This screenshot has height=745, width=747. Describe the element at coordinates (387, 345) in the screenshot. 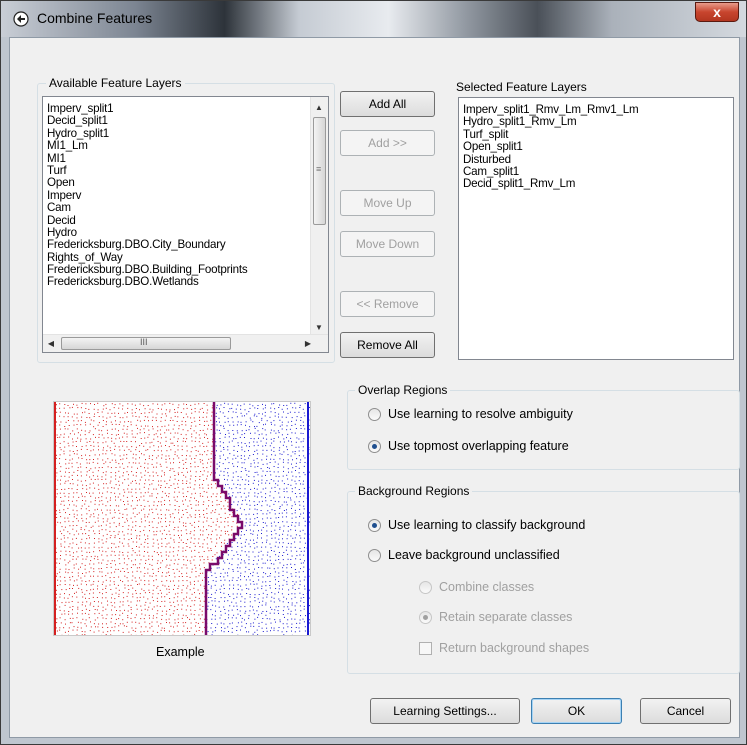

I see `remove-all-button: Remove All` at that location.